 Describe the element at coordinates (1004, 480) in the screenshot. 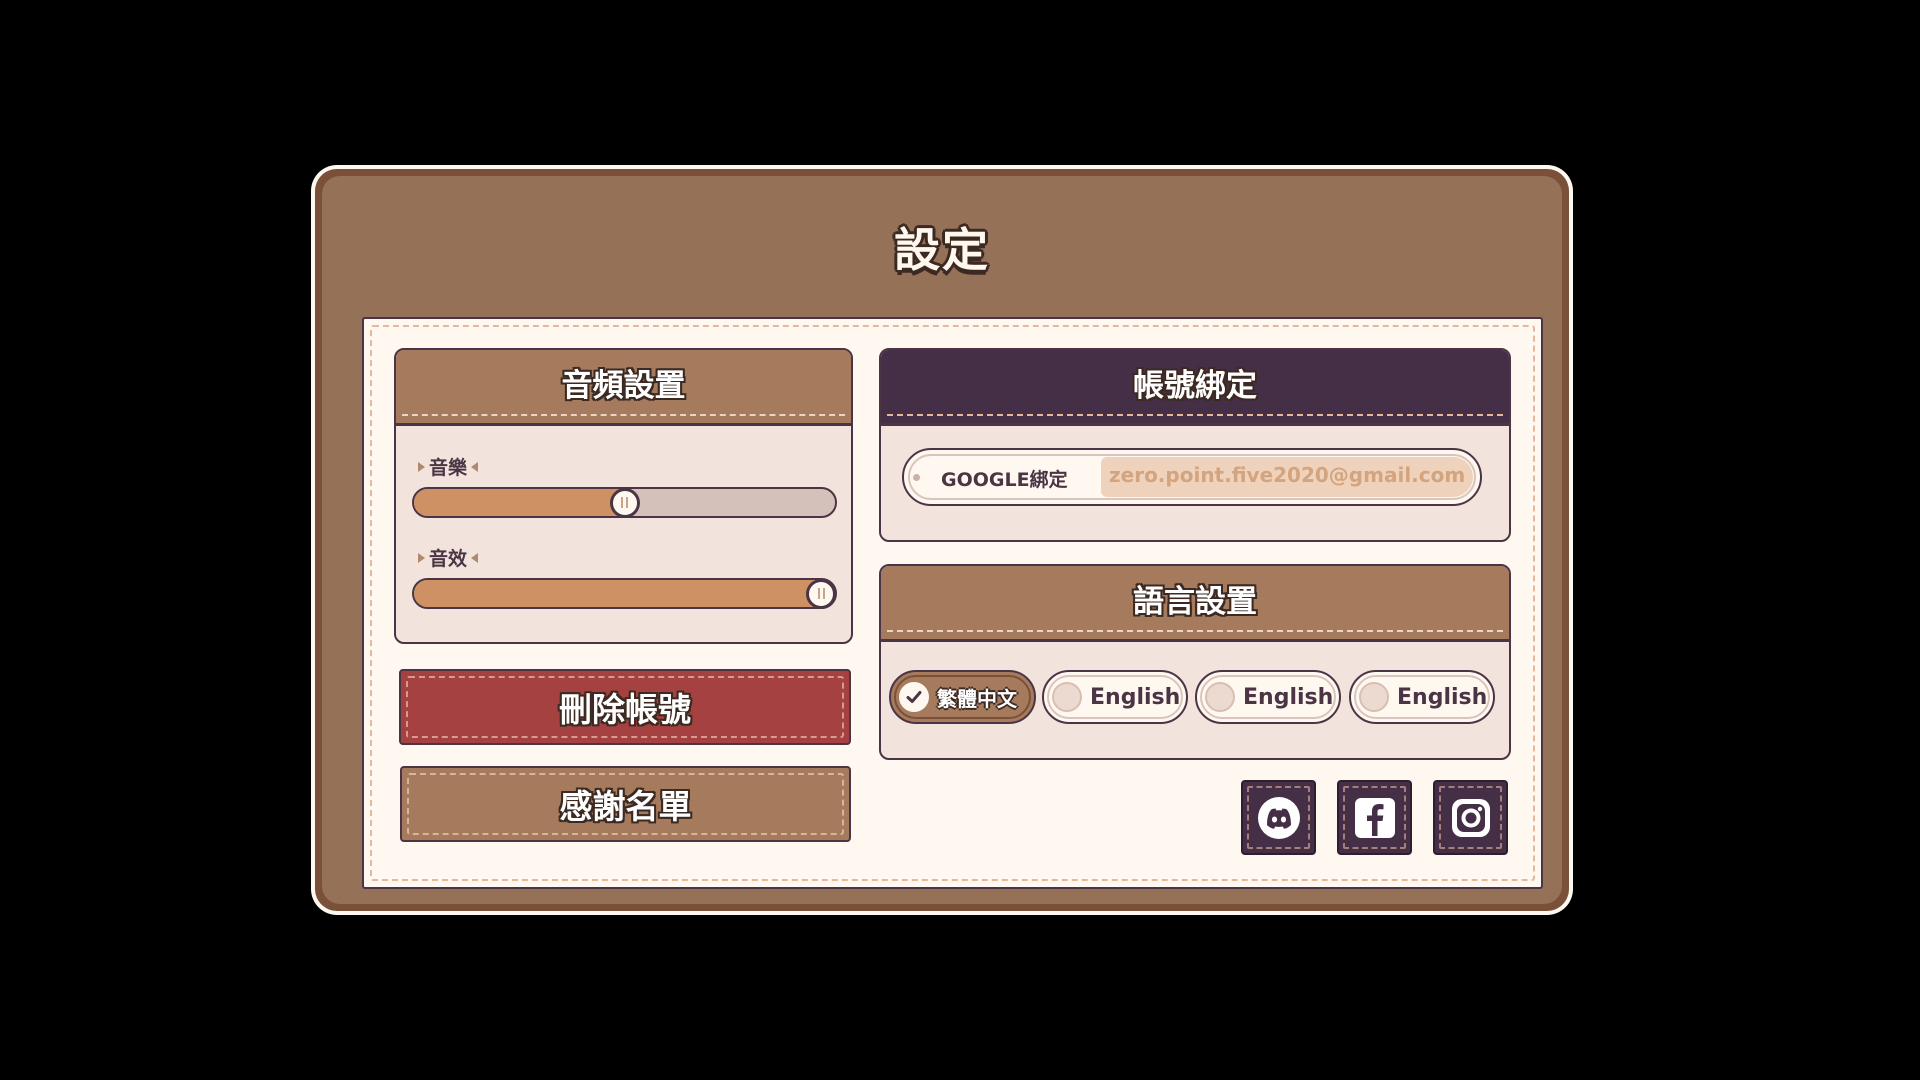

I see `google-binding-label: GOOGLE綁定` at that location.